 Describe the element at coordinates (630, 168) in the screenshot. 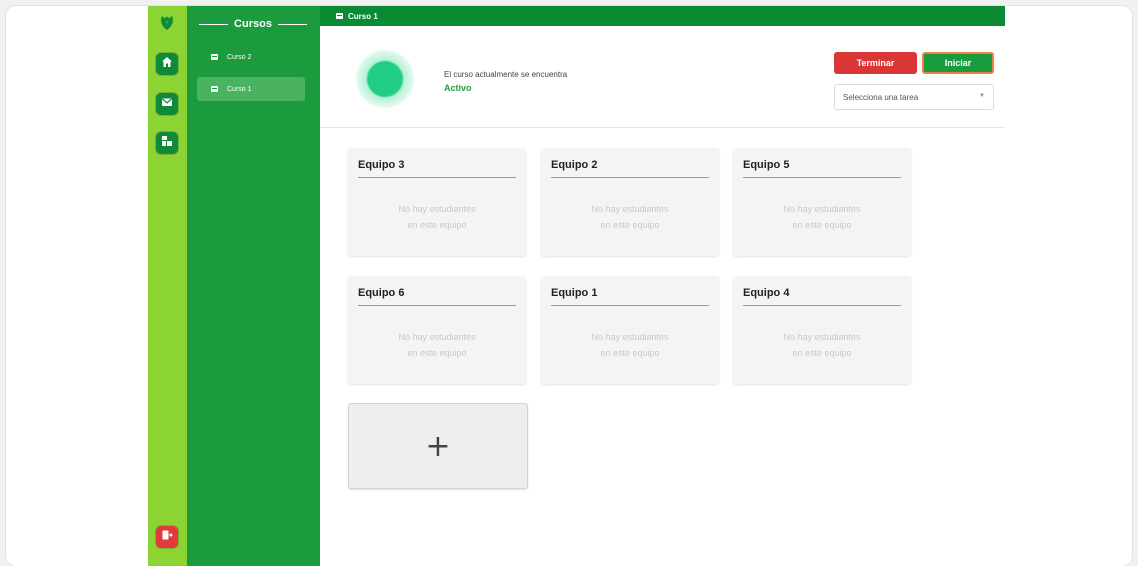

I see `team-name: Equipo 2` at that location.